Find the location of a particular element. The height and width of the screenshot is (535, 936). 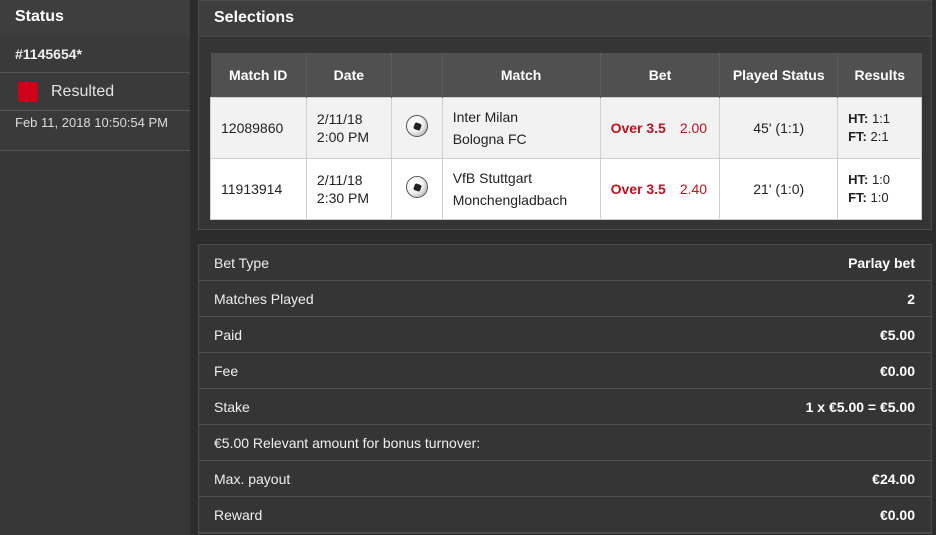

played-status: 45' (1:1) is located at coordinates (779, 127).